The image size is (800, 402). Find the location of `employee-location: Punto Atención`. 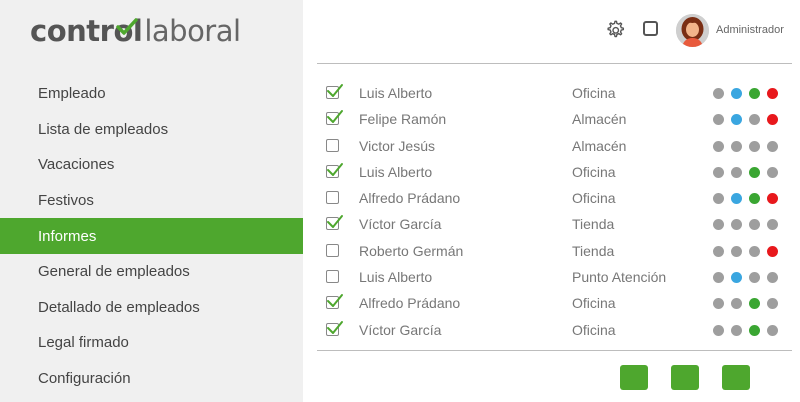

employee-location: Punto Atención is located at coordinates (619, 277).